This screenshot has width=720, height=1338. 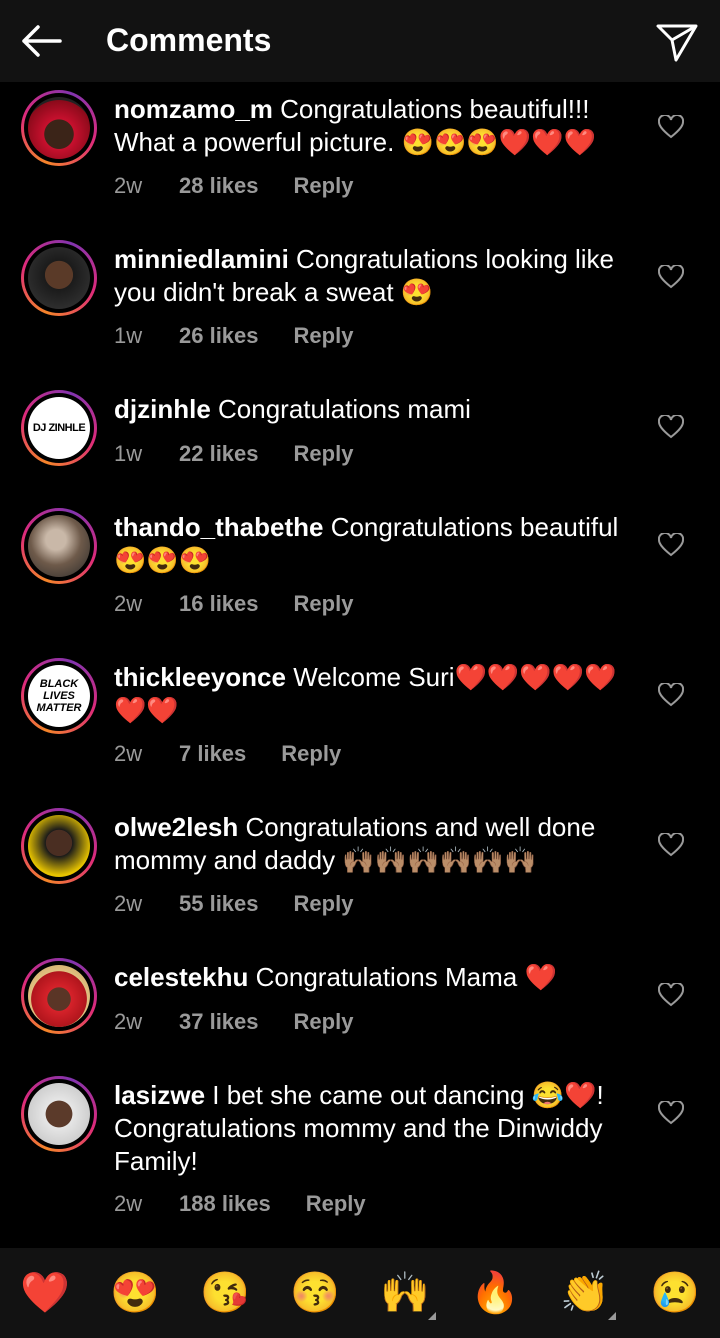 What do you see at coordinates (495, 1293) in the screenshot?
I see `emoji-fire-button: 🔥` at bounding box center [495, 1293].